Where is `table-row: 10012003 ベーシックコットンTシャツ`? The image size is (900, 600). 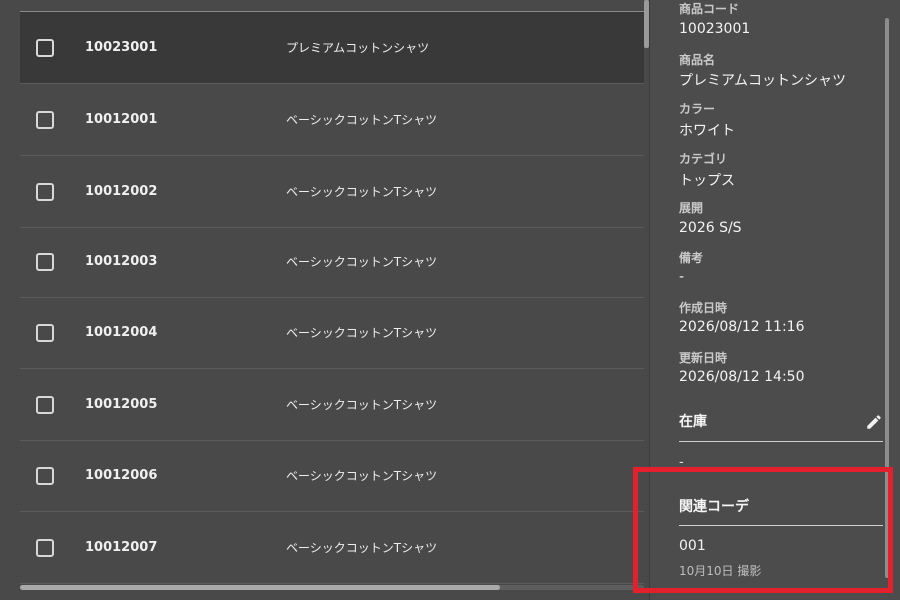
table-row: 10012003 ベーシックコットンTシャツ is located at coordinates (332, 262).